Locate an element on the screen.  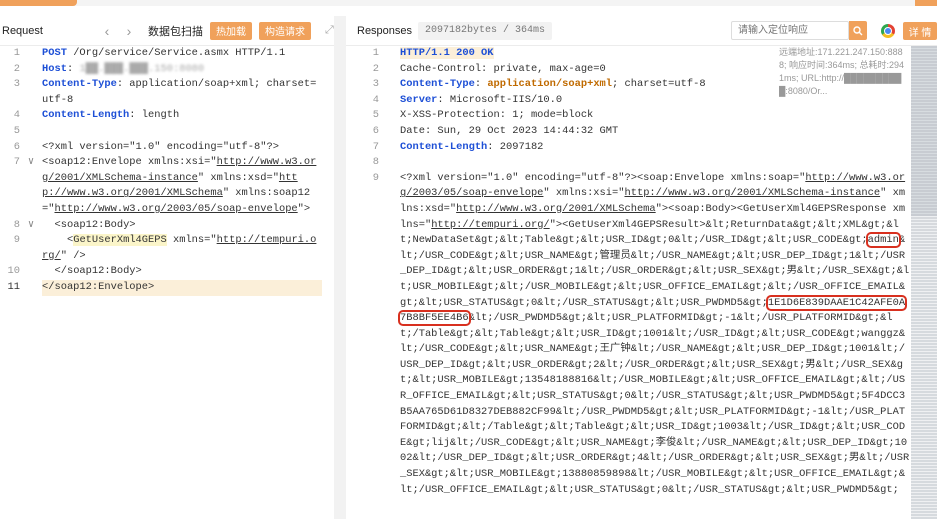
editor-minimap is located at coordinates (924, 282).